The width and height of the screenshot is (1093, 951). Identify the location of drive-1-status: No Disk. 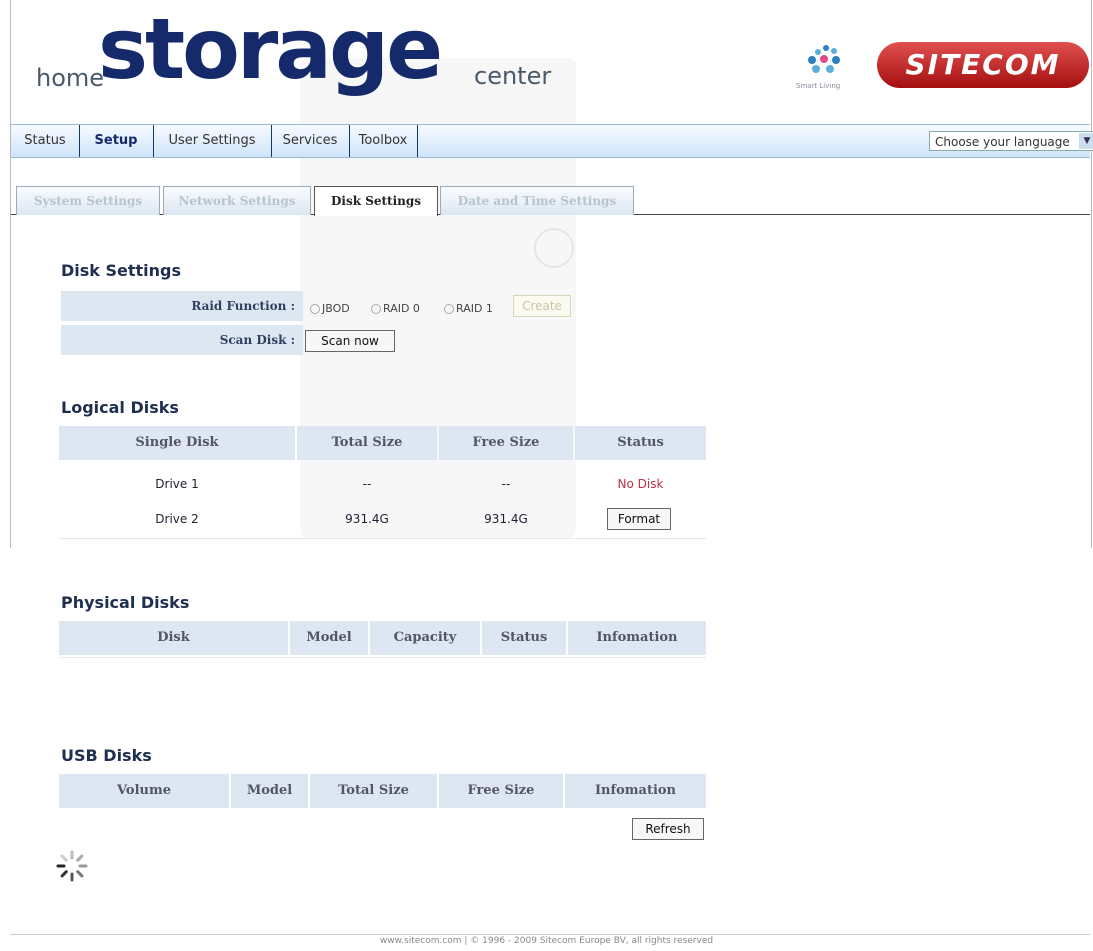
(640, 484).